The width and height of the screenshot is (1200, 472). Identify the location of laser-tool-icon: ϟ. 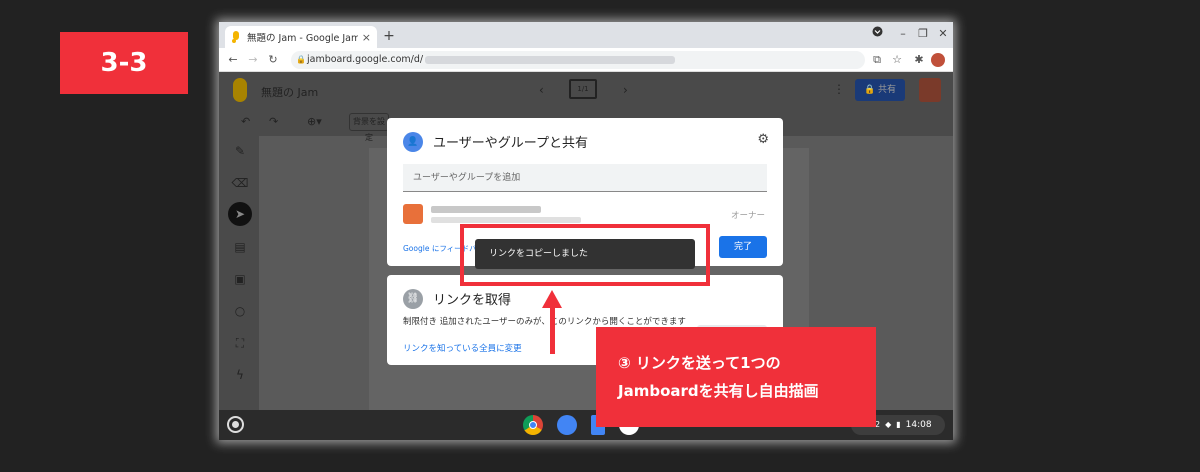
(240, 375).